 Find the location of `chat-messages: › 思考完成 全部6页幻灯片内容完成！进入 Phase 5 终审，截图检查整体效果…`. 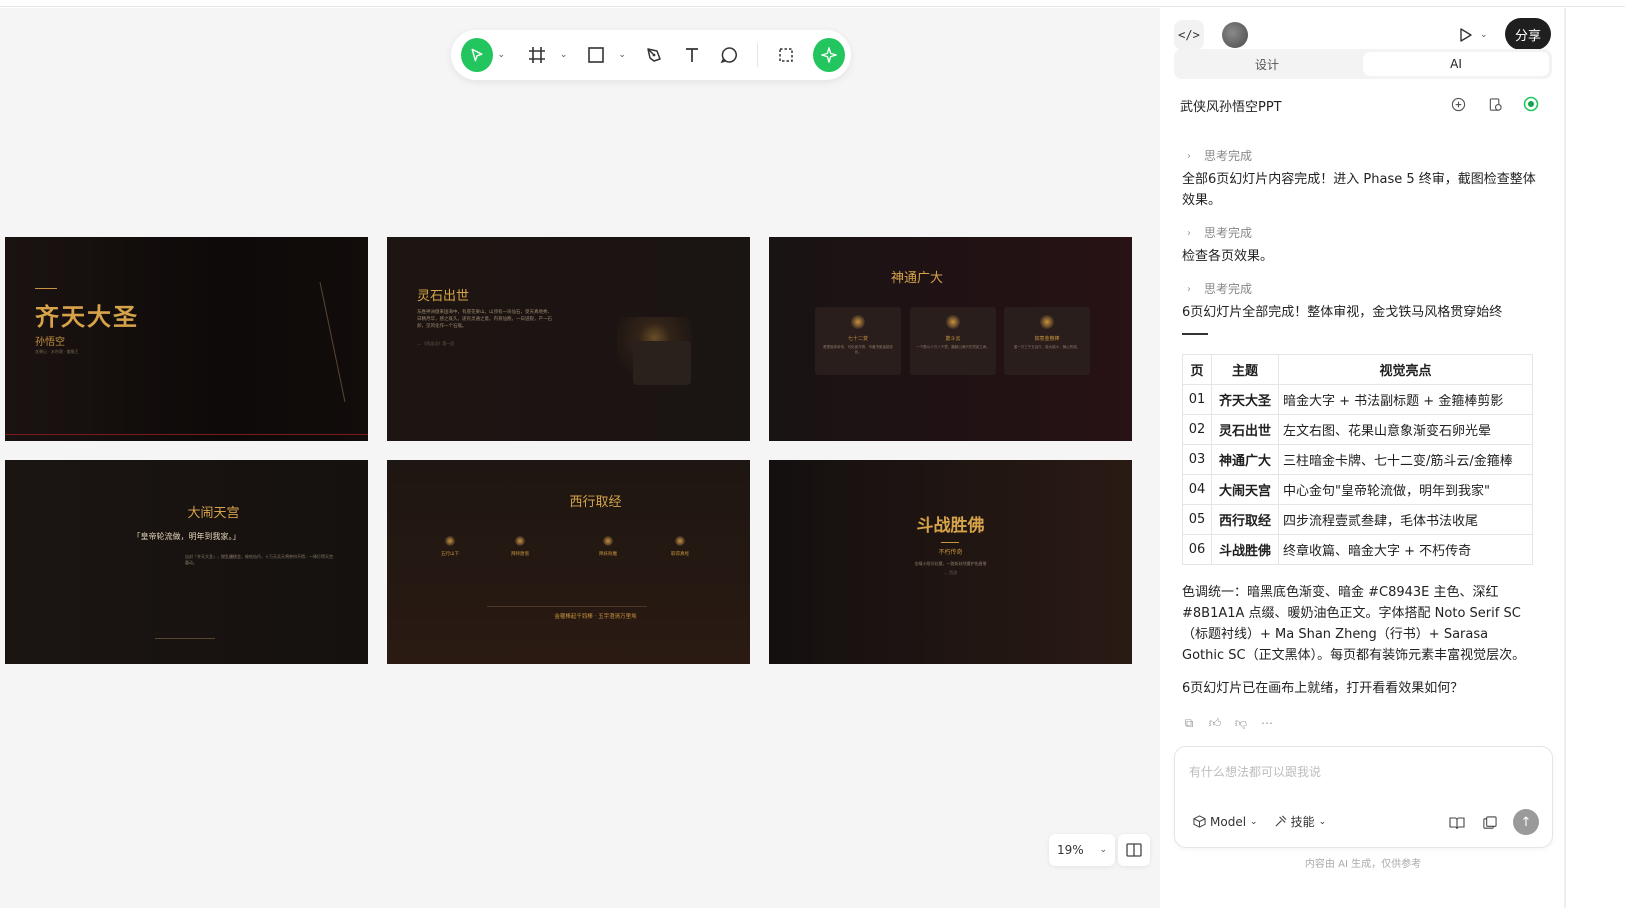

chat-messages: › 思考完成 全部6页幻灯片内容完成！进入 Phase 5 终审，截图检查整体效果… is located at coordinates (1362, 237).